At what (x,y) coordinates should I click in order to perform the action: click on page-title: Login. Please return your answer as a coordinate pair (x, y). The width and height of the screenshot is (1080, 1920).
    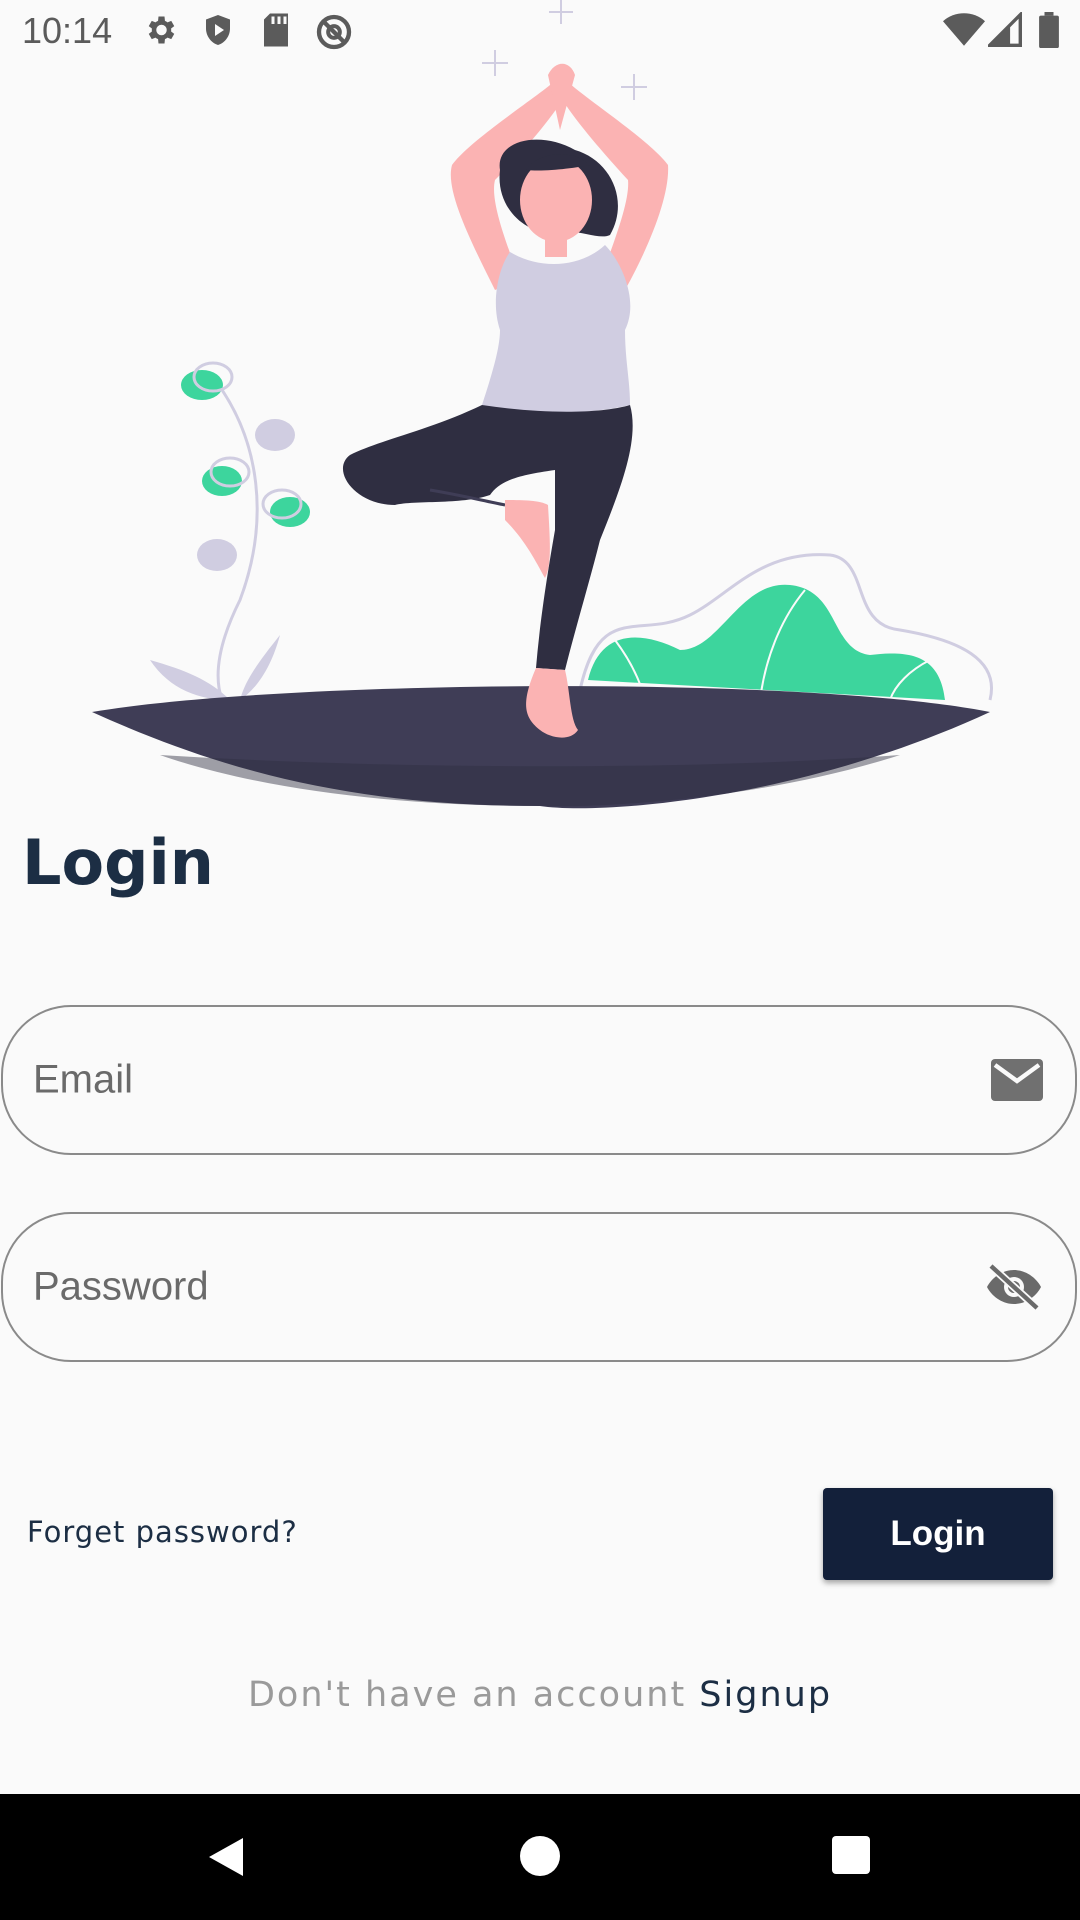
    Looking at the image, I should click on (118, 862).